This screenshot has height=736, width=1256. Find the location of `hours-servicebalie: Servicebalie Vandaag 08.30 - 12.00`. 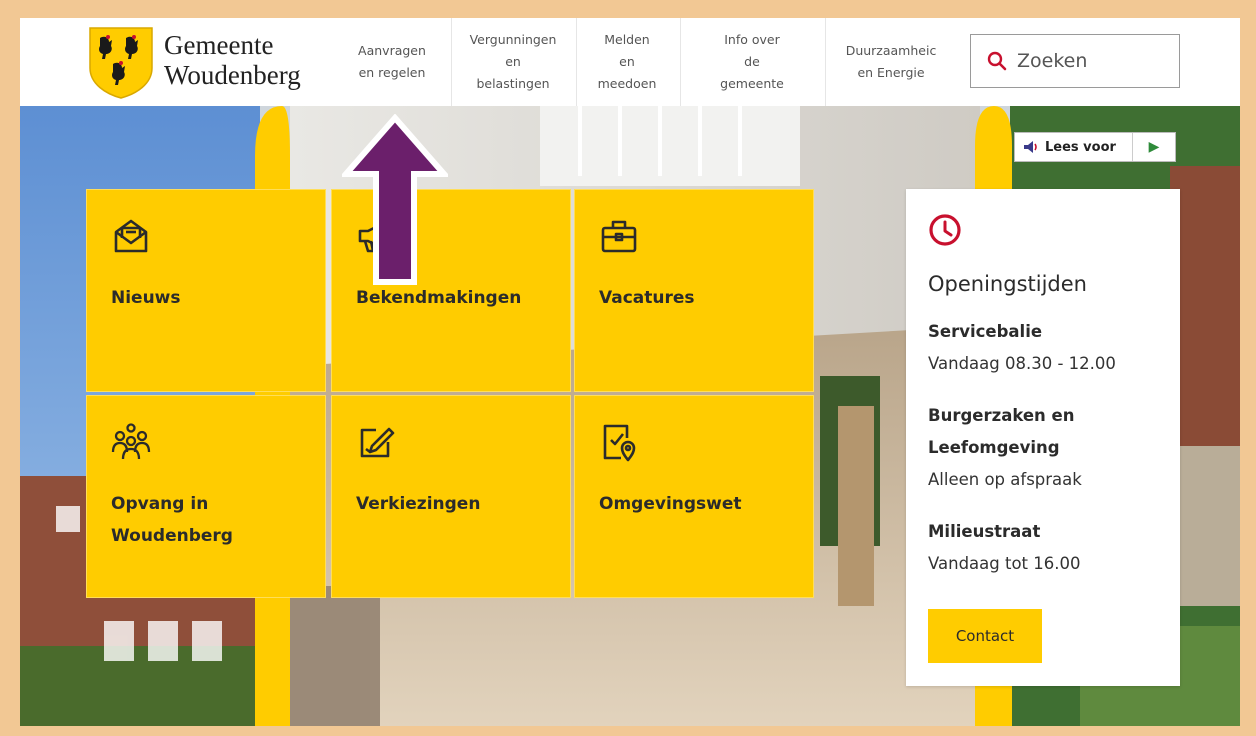

hours-servicebalie: Servicebalie Vandaag 08.30 - 12.00 is located at coordinates (1043, 348).